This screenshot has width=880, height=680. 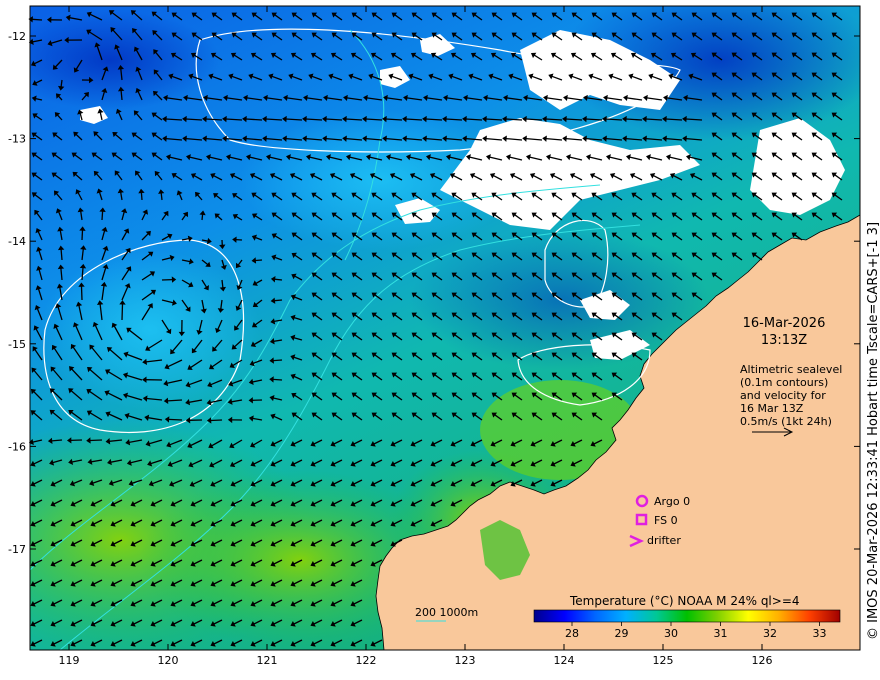 What do you see at coordinates (125, 60) in the screenshot?
I see `cool-water-patch` at bounding box center [125, 60].